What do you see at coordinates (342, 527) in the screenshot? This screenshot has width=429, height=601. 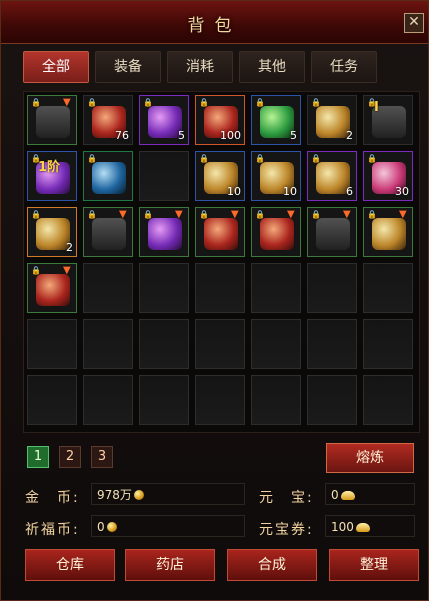 I see `voucher-amount: 100` at bounding box center [342, 527].